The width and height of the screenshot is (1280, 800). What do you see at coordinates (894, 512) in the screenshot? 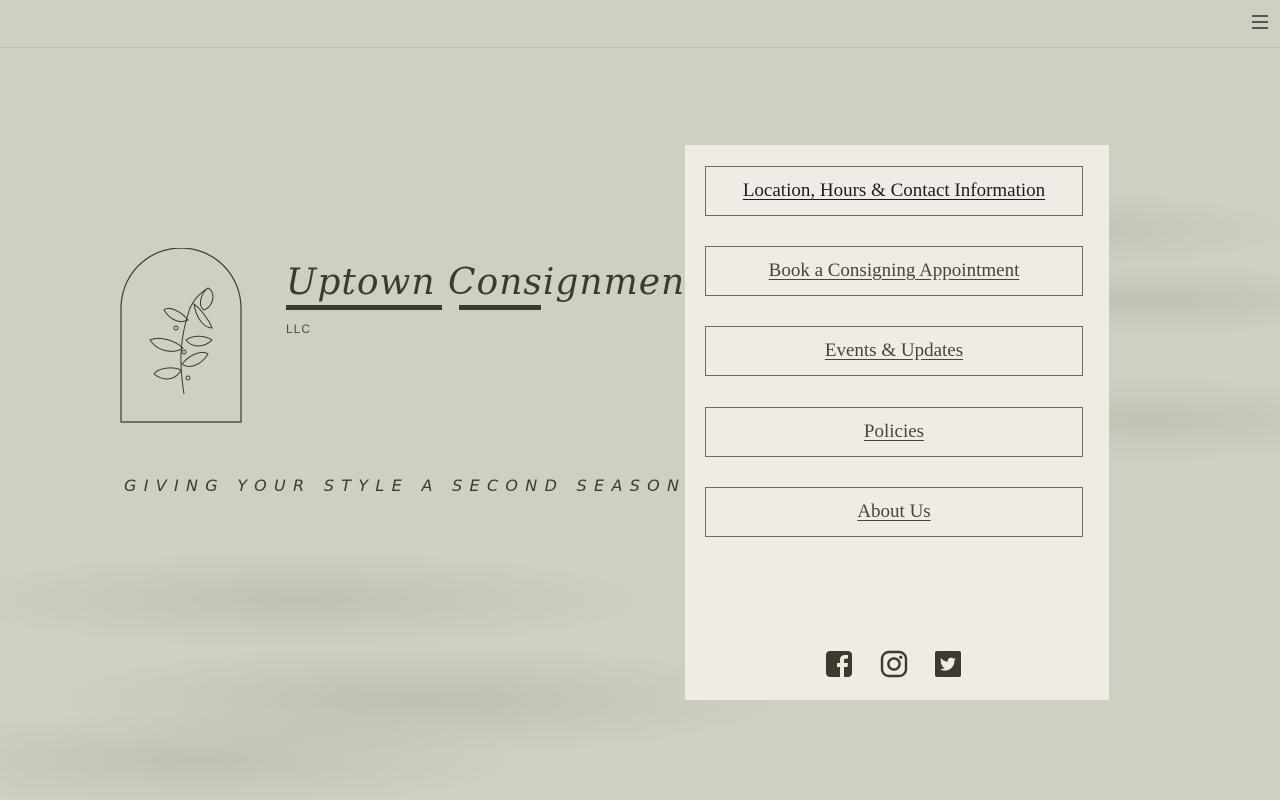
I see `nav-about-us-button: About Us` at bounding box center [894, 512].